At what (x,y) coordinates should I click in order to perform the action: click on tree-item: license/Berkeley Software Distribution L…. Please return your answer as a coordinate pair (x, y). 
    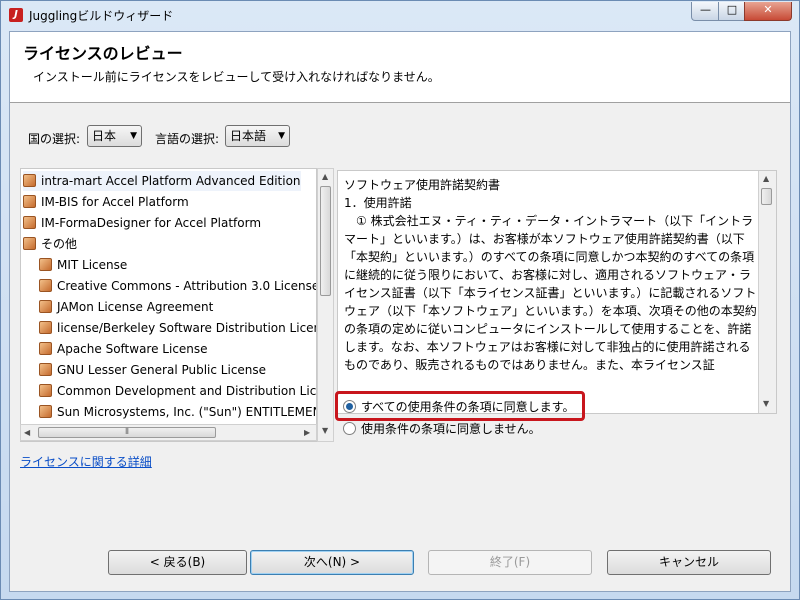
    Looking at the image, I should click on (178, 328).